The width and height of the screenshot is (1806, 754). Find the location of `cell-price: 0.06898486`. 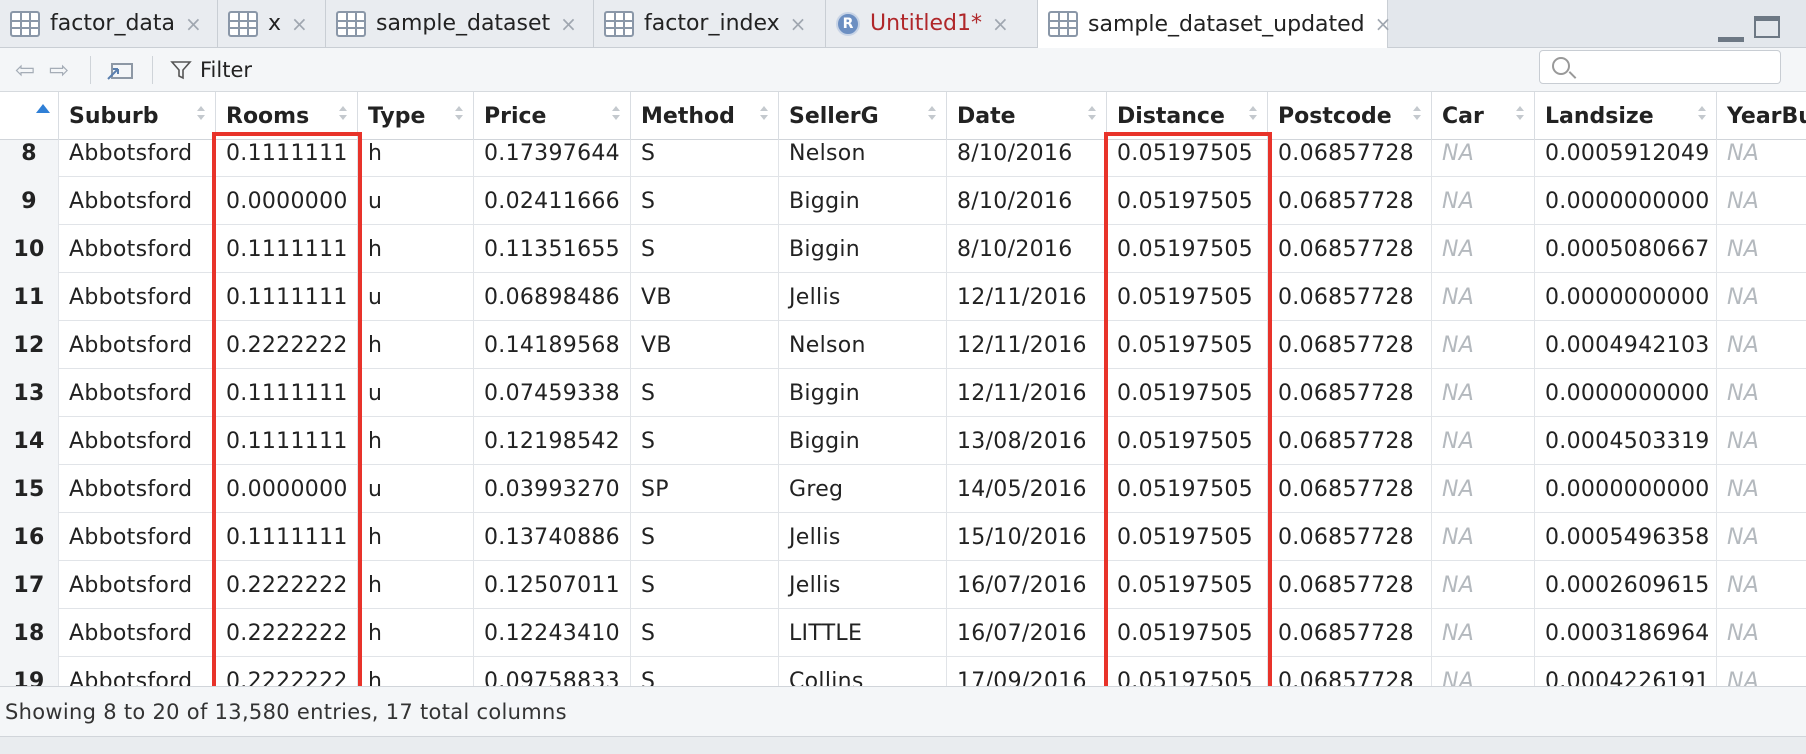

cell-price: 0.06898486 is located at coordinates (552, 297).